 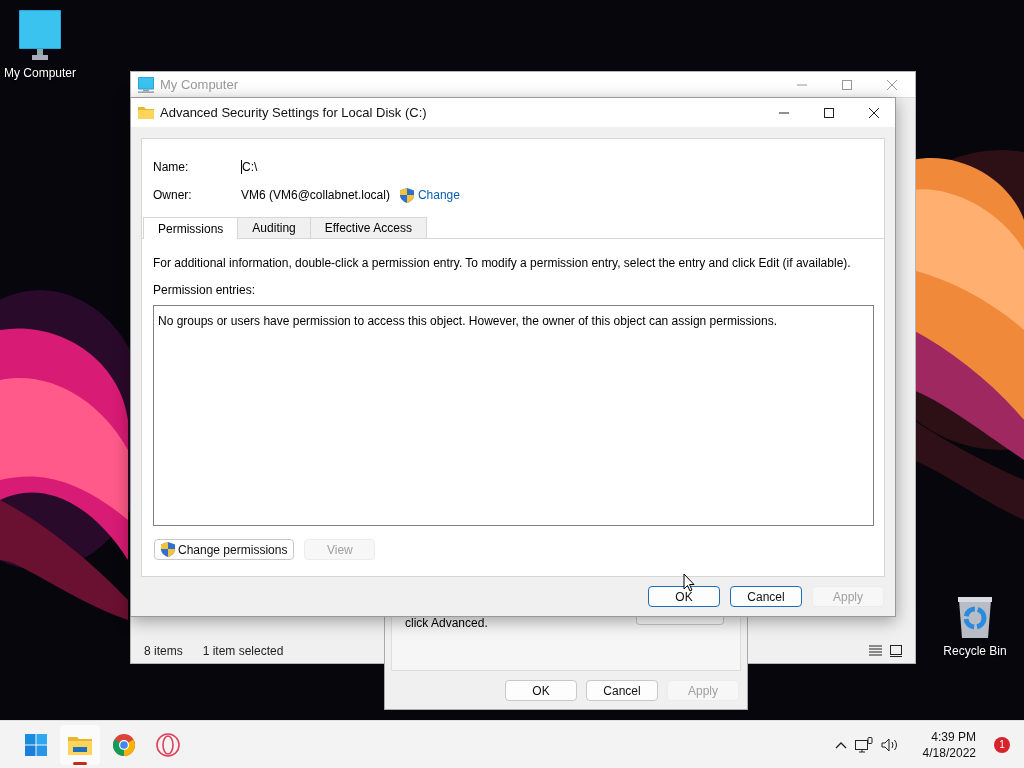 I want to click on desktop-icon-label: Recycle Bin, so click(x=975, y=651).